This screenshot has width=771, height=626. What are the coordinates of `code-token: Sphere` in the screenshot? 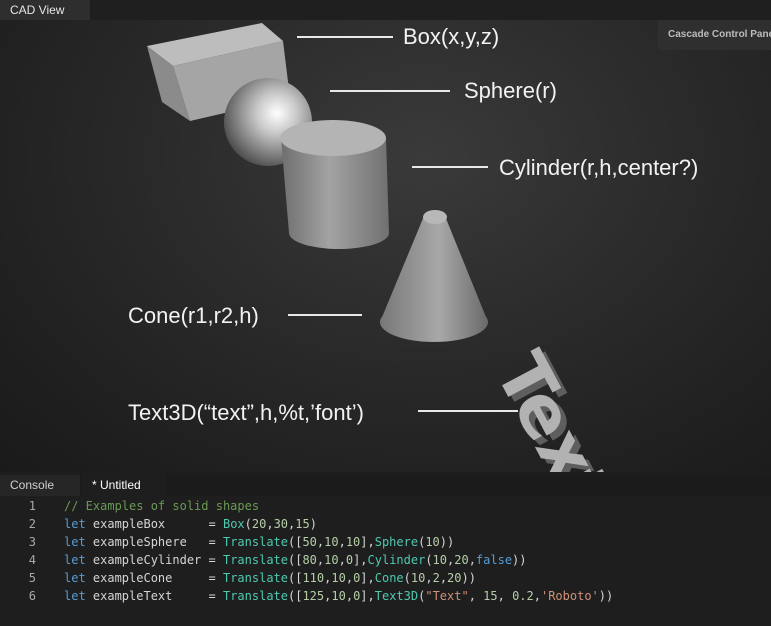 It's located at (396, 542).